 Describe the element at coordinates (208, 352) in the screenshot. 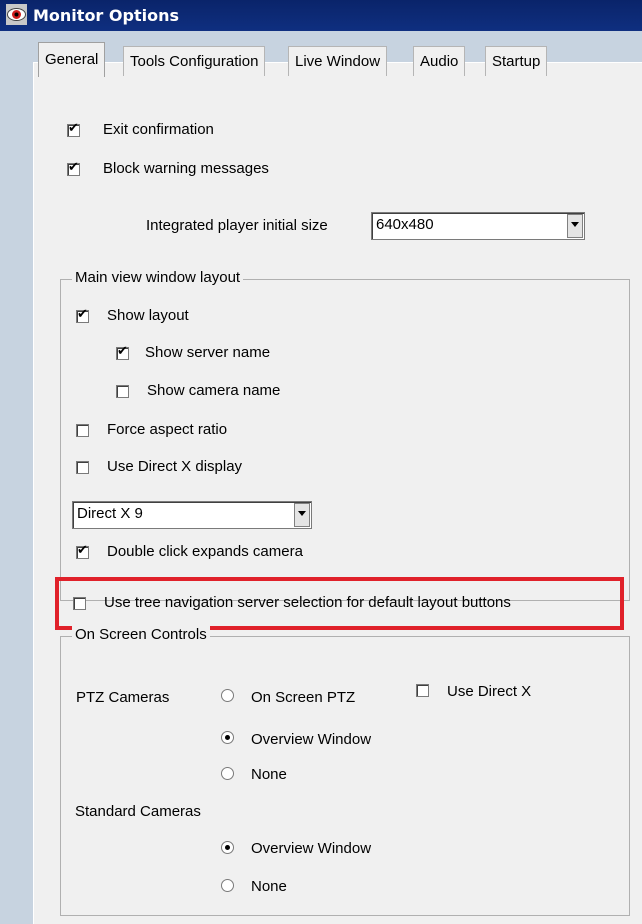

I see `show-server-name-label: Show server name` at that location.